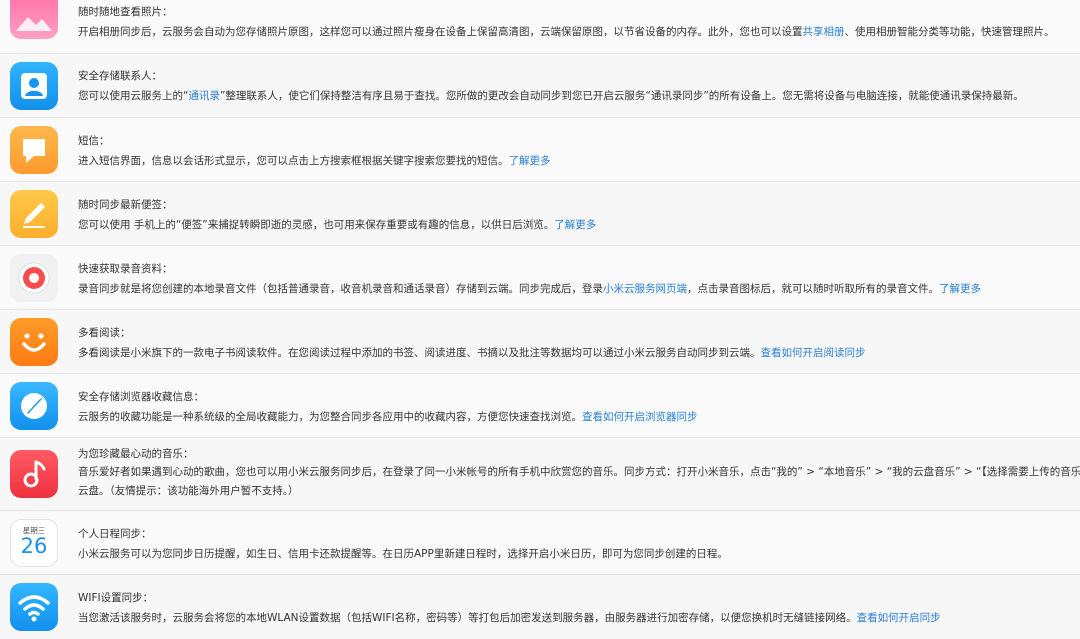 Image resolution: width=1080 pixels, height=639 pixels. What do you see at coordinates (116, 598) in the screenshot?
I see `item-title: WIFI设置同步：` at bounding box center [116, 598].